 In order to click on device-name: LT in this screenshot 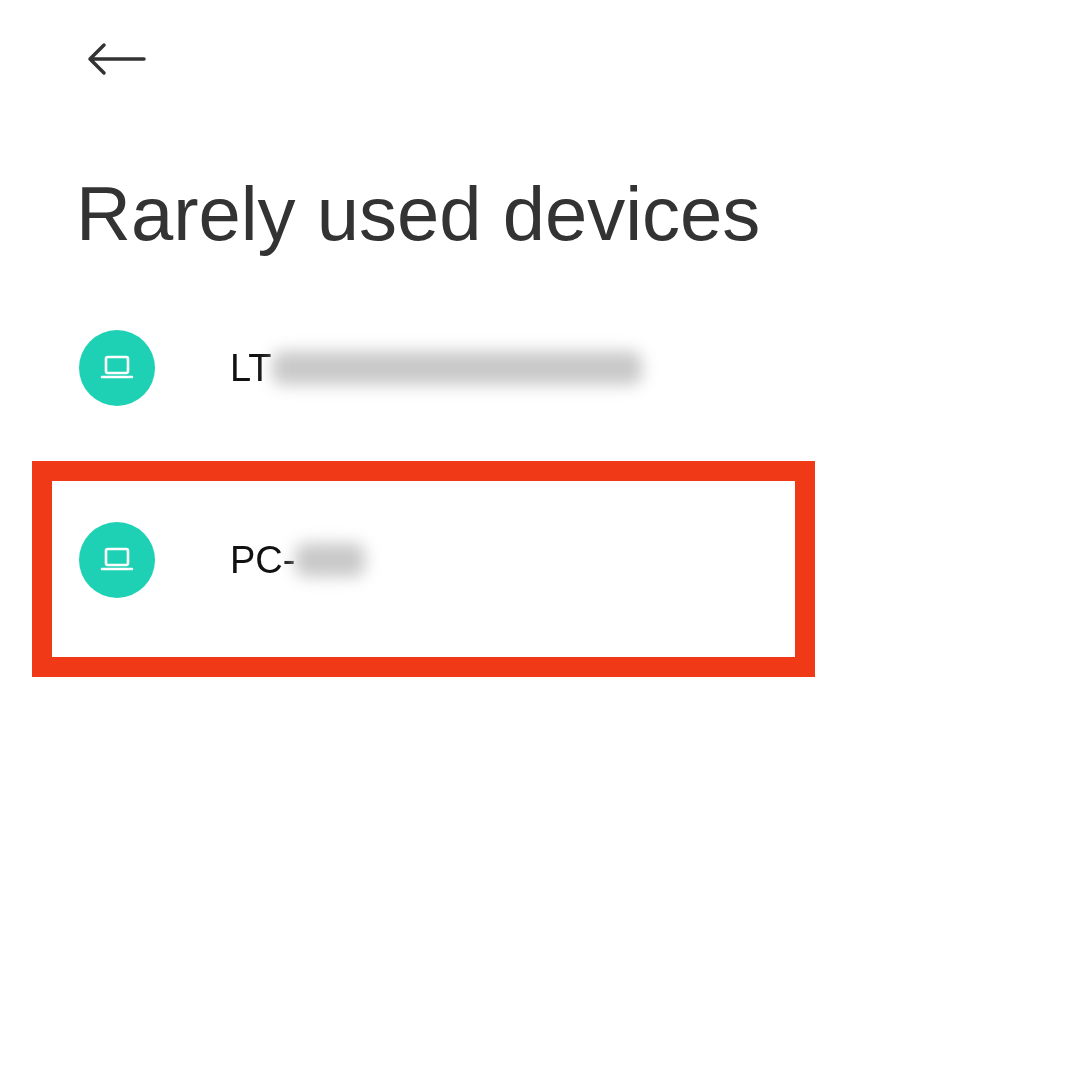, I will do `click(251, 368)`.